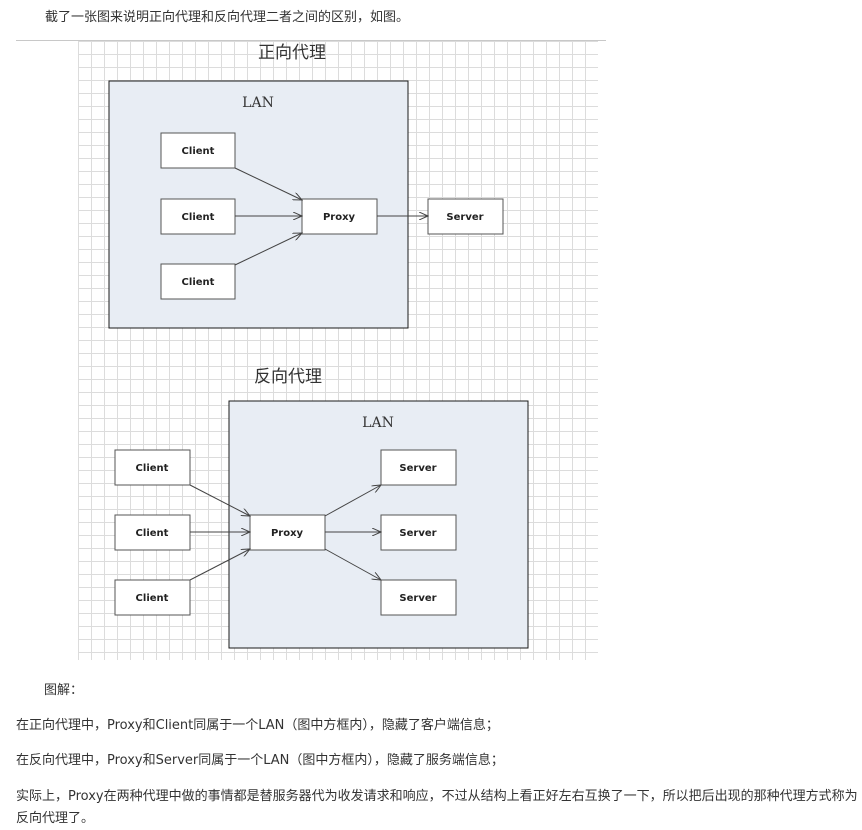 This screenshot has height=830, width=862. I want to click on forward-lan-label: LAN, so click(258, 103).